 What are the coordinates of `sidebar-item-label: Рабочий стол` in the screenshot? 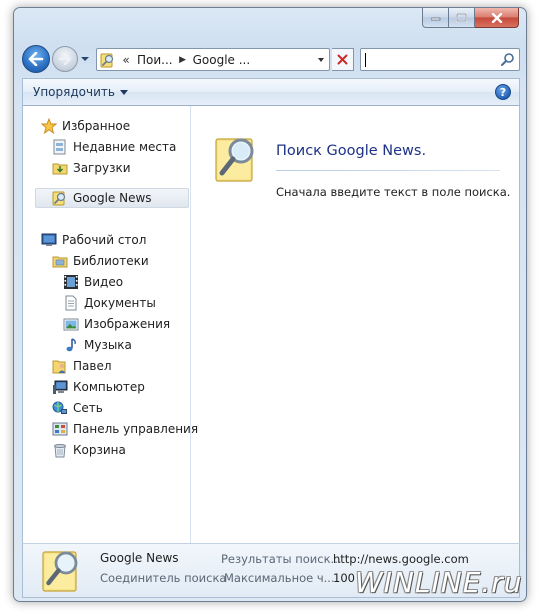 It's located at (104, 240).